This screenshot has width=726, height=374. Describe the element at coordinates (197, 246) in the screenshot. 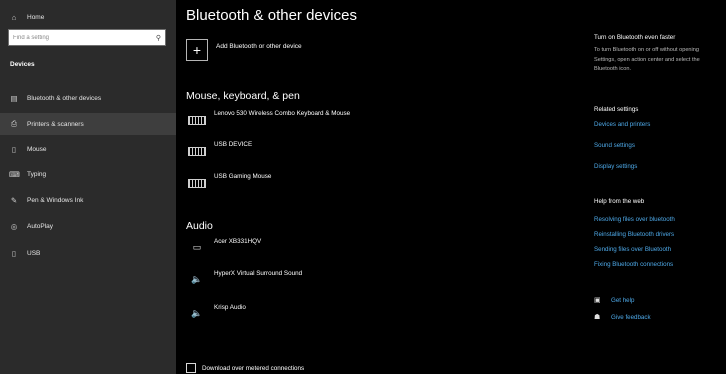

I see `monitor-icon: ▭` at that location.